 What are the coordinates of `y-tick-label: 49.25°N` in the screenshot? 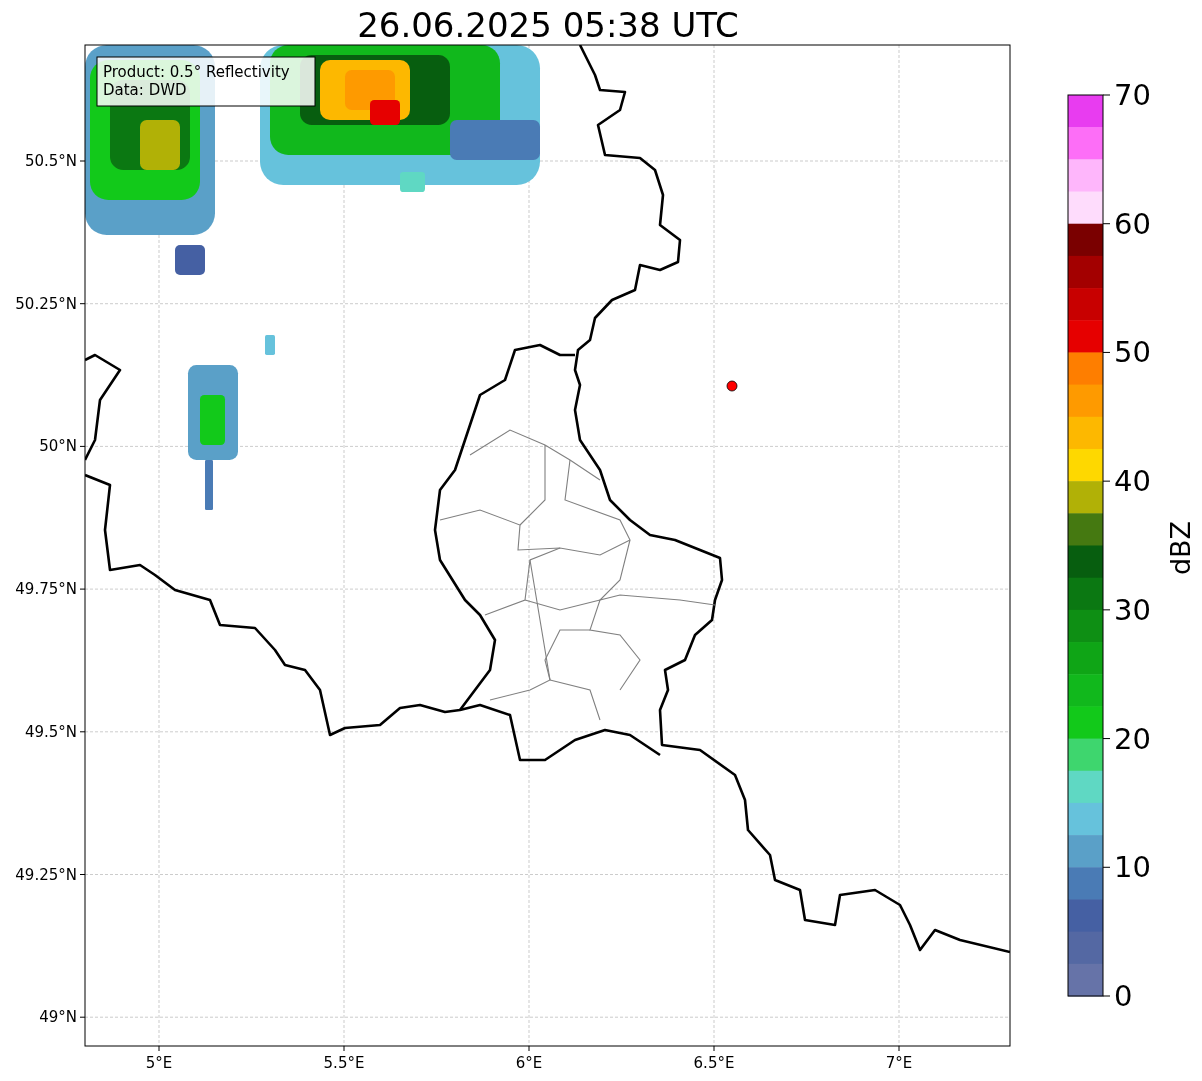 It's located at (46, 874).